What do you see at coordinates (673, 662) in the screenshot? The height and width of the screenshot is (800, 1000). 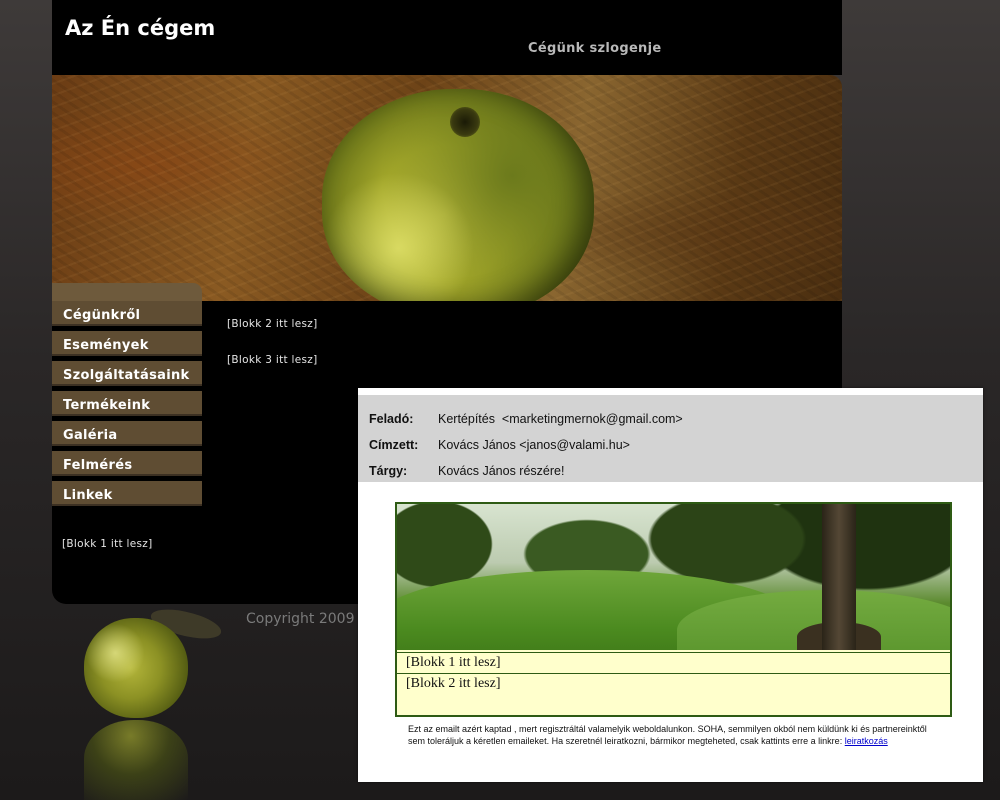 I see `newsletter-block-1: [Blokk 1 itt lesz]` at bounding box center [673, 662].